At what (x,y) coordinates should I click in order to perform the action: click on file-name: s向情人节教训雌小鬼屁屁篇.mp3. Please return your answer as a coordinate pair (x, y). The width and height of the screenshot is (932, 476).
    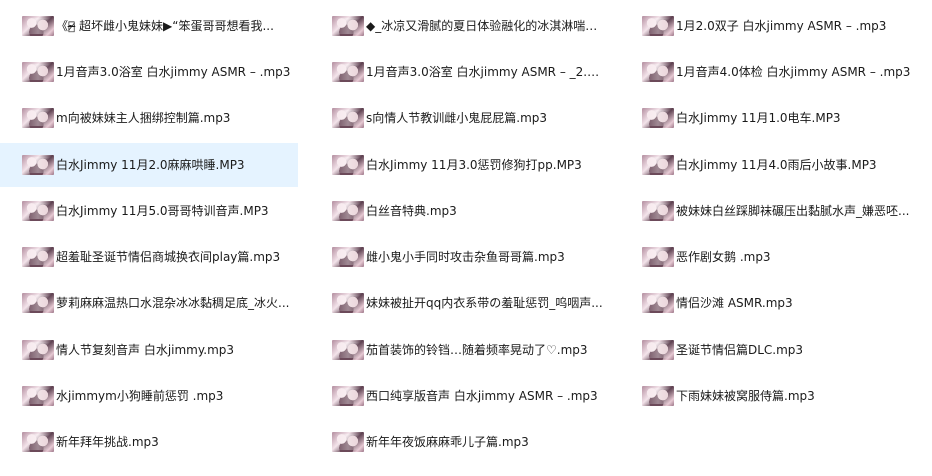
    Looking at the image, I should click on (457, 118).